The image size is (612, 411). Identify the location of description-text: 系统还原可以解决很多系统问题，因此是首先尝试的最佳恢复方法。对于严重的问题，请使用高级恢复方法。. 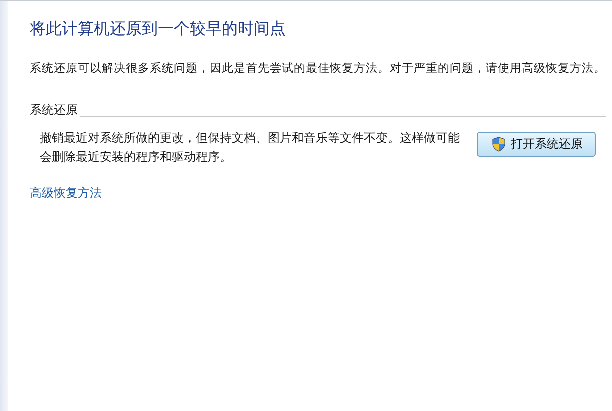
(318, 68).